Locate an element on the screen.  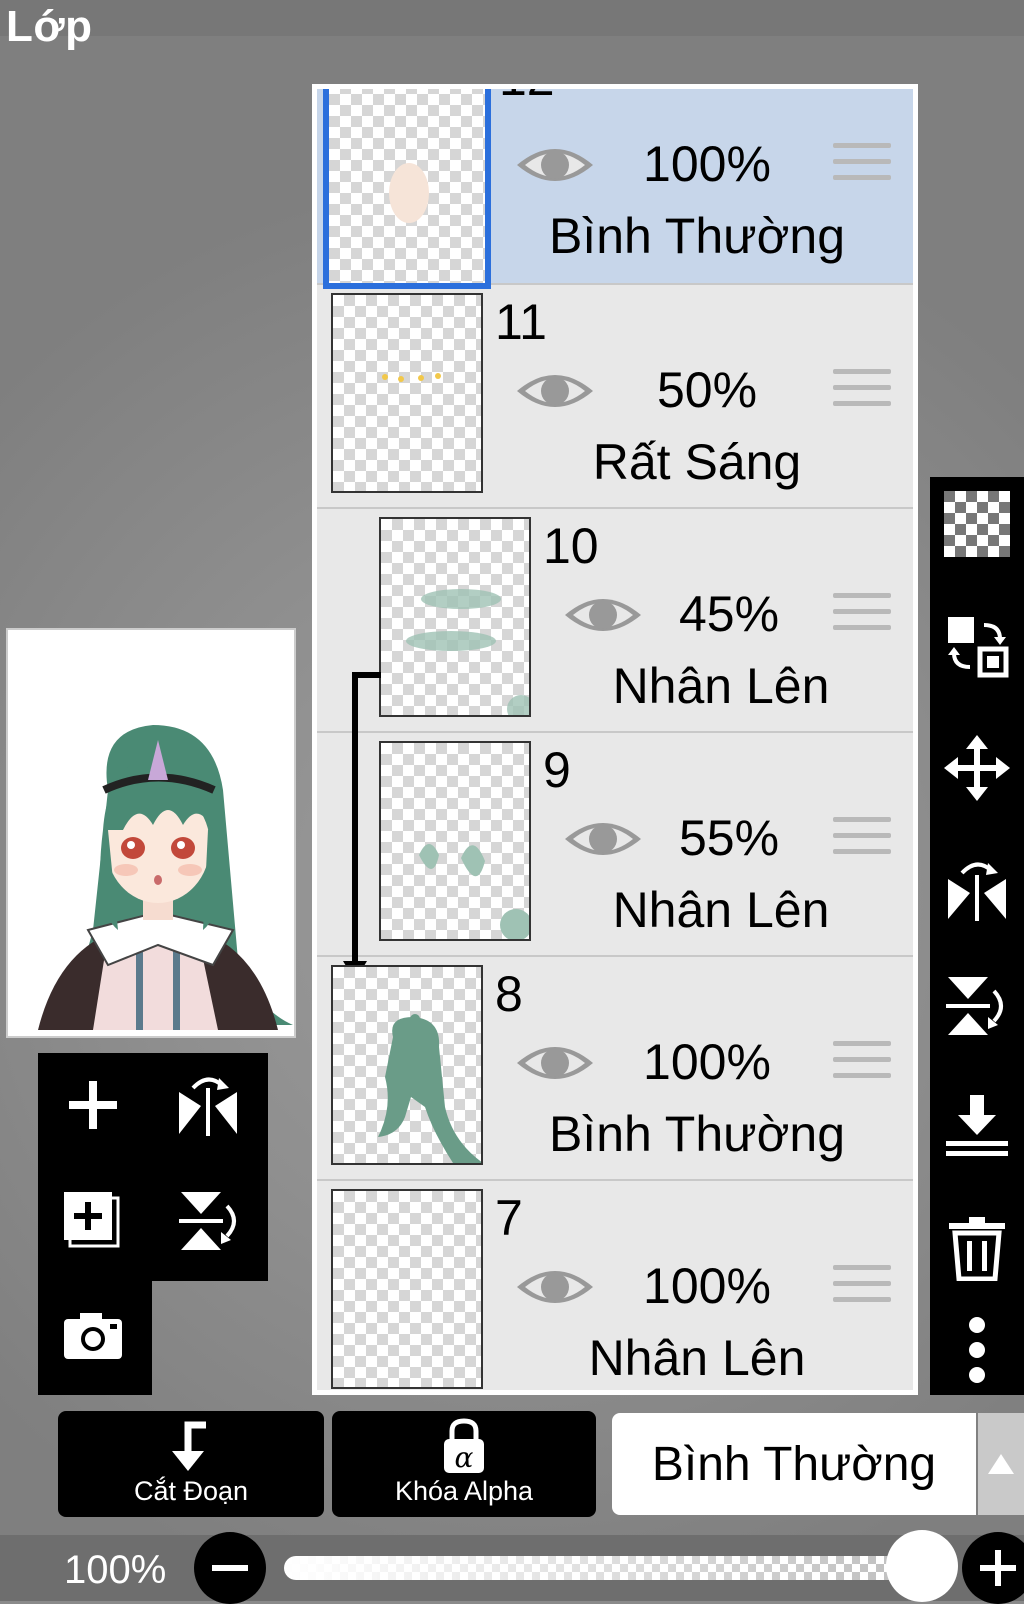
layer-row-8: 8 100% Bình Thường is located at coordinates (615, 1069).